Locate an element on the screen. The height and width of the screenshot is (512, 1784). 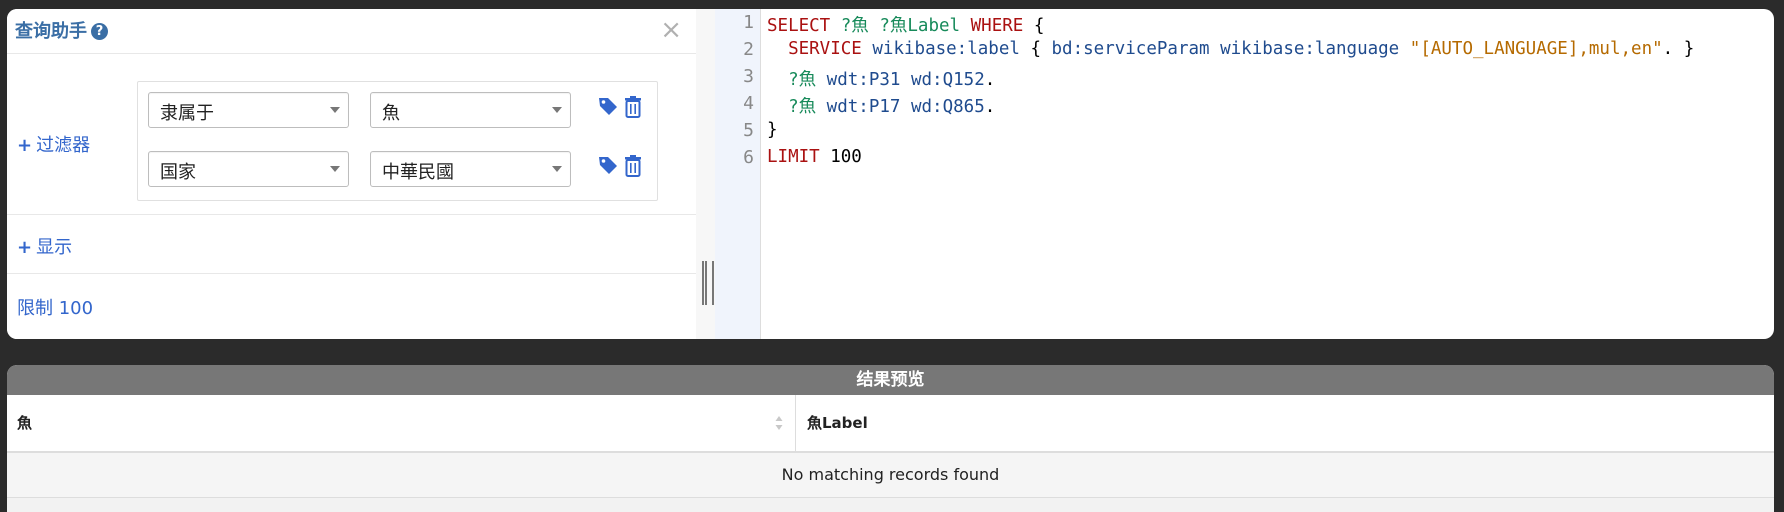
filter-list: 隶属于 魚 国家 中華民國 is located at coordinates (397, 141).